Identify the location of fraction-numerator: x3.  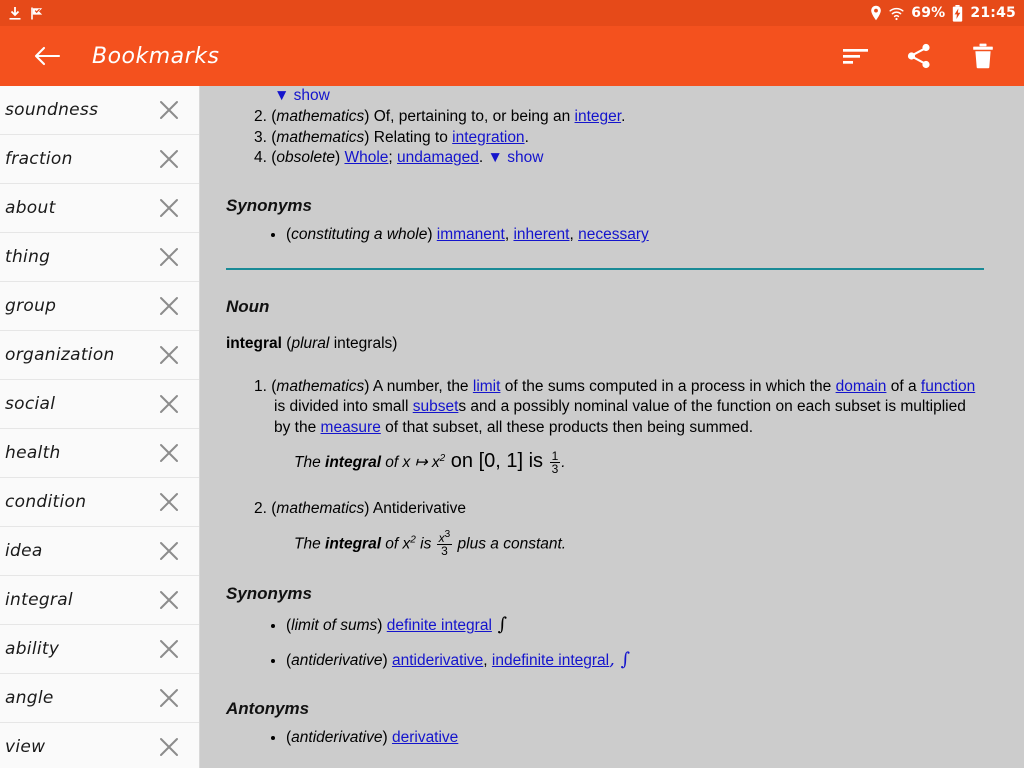
(445, 536).